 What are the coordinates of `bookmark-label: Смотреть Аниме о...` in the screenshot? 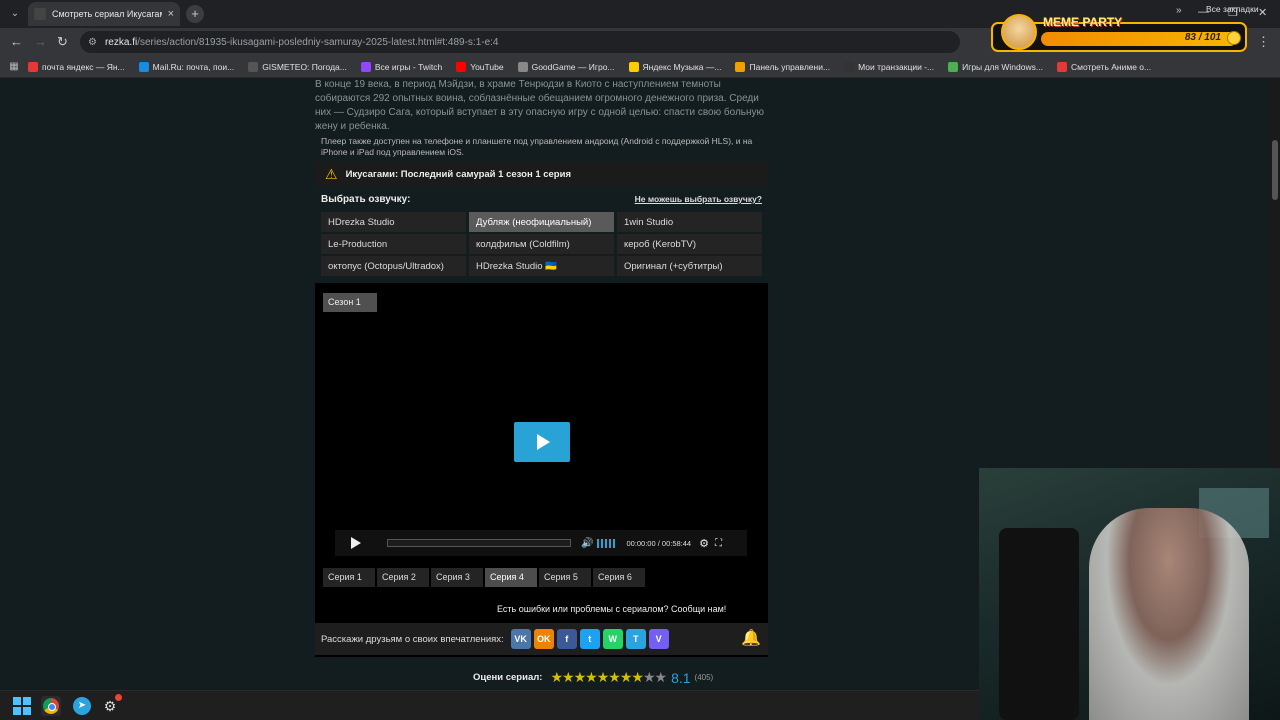 It's located at (1111, 66).